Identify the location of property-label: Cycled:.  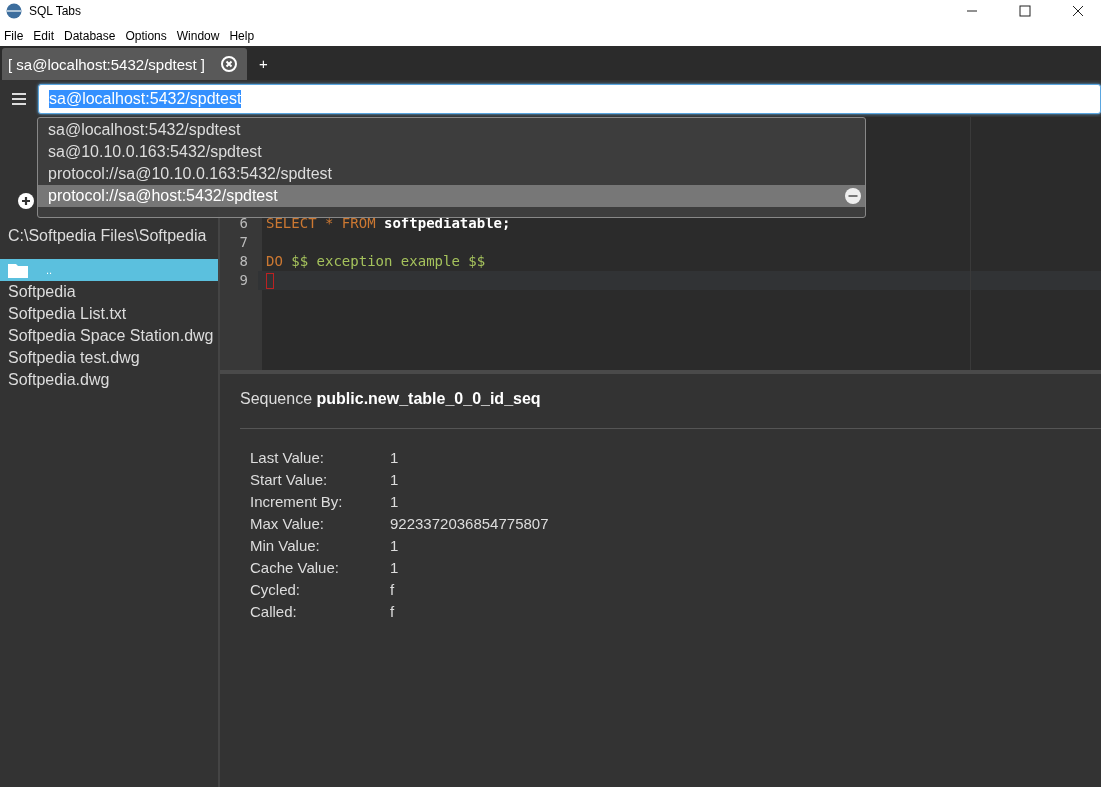
(276, 590).